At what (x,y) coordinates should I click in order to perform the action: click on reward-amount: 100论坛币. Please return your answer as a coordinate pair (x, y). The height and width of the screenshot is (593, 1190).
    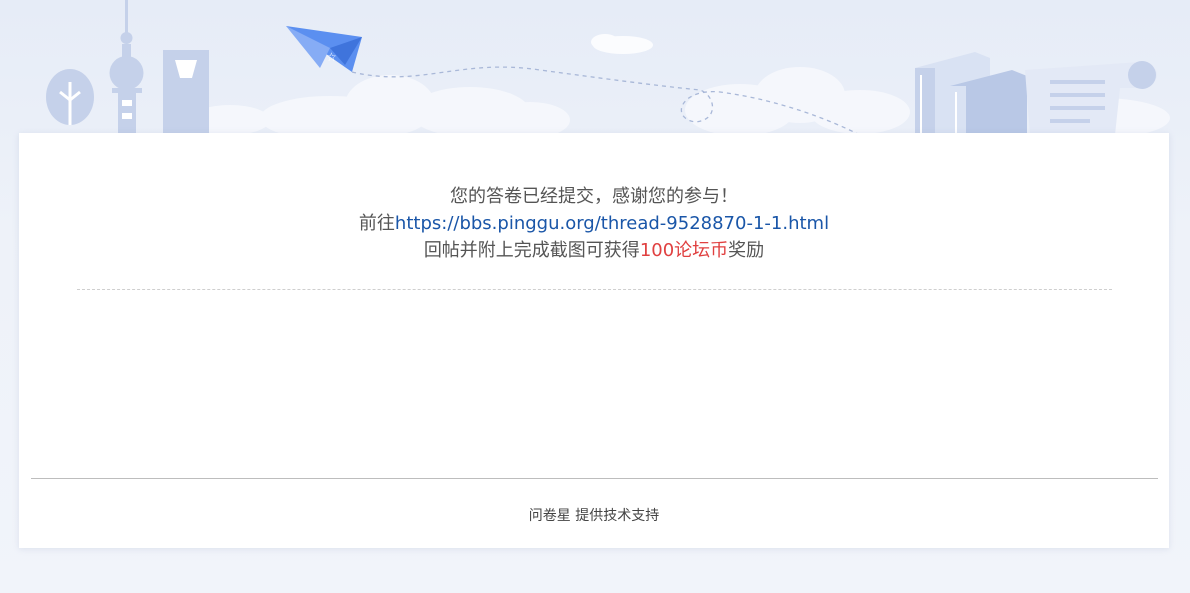
    Looking at the image, I should click on (684, 250).